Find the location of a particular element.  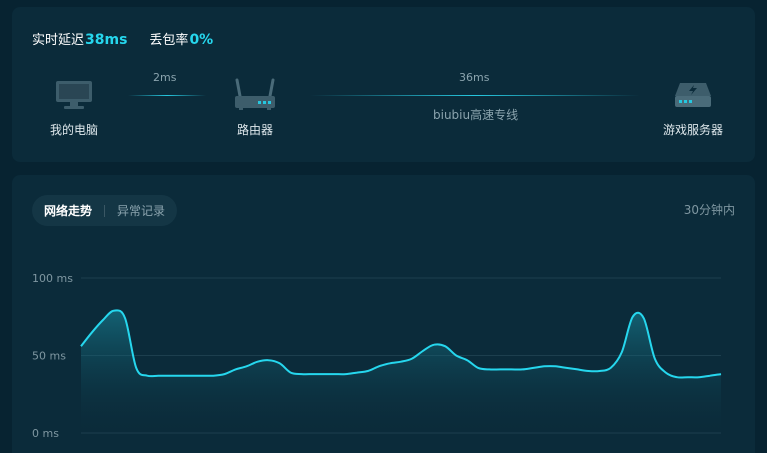

packet-loss-stat: 丢包率0% is located at coordinates (181, 38).